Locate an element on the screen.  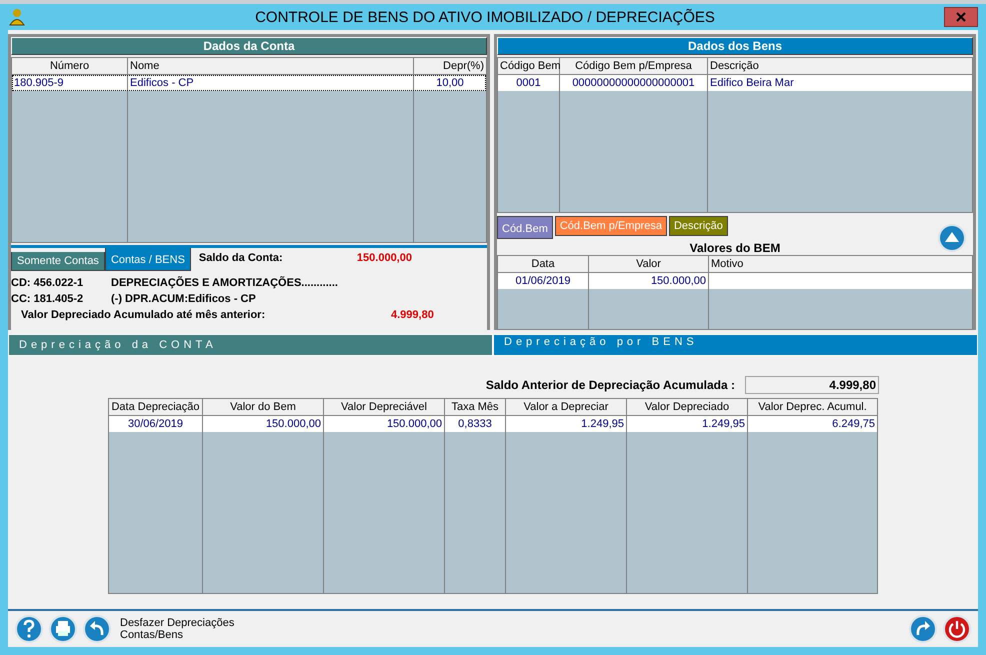
person-icon is located at coordinates (17, 17).